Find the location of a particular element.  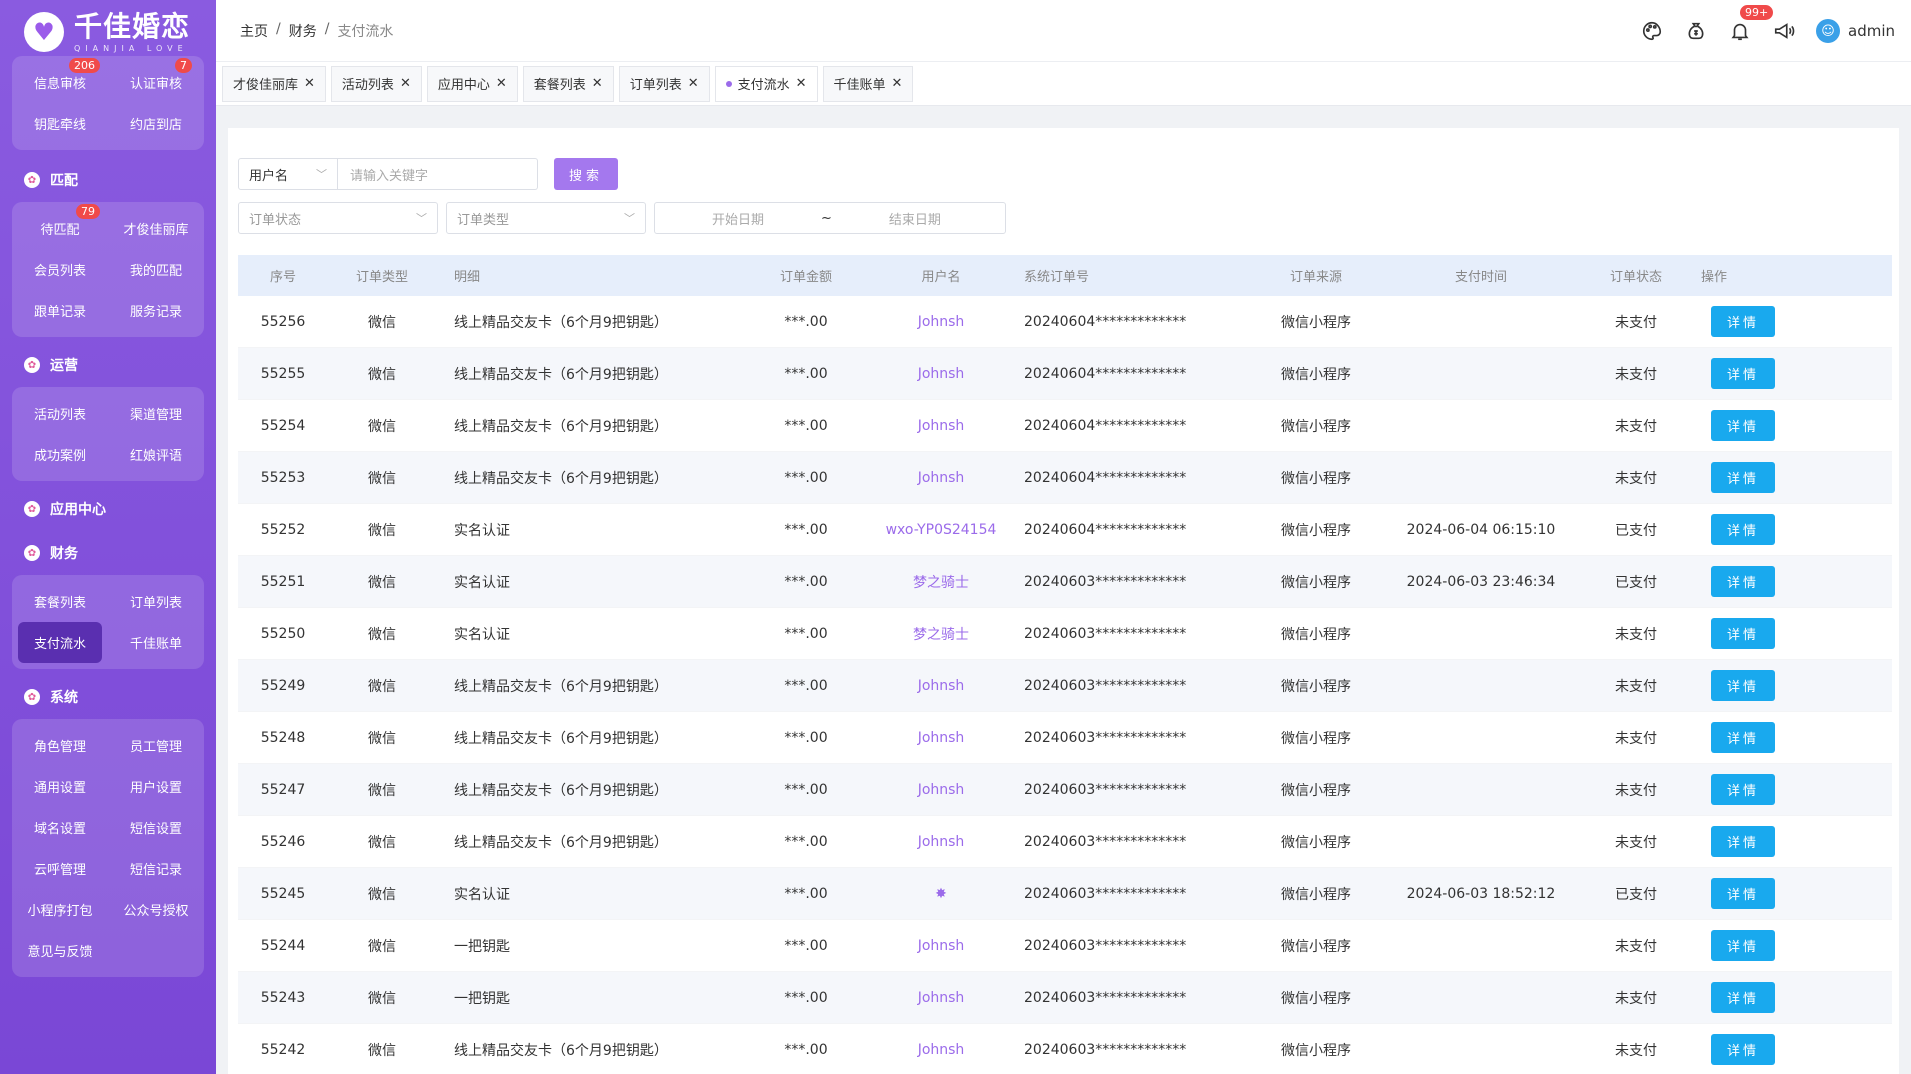

sidebar-item: 小程序打包 is located at coordinates (60, 909).